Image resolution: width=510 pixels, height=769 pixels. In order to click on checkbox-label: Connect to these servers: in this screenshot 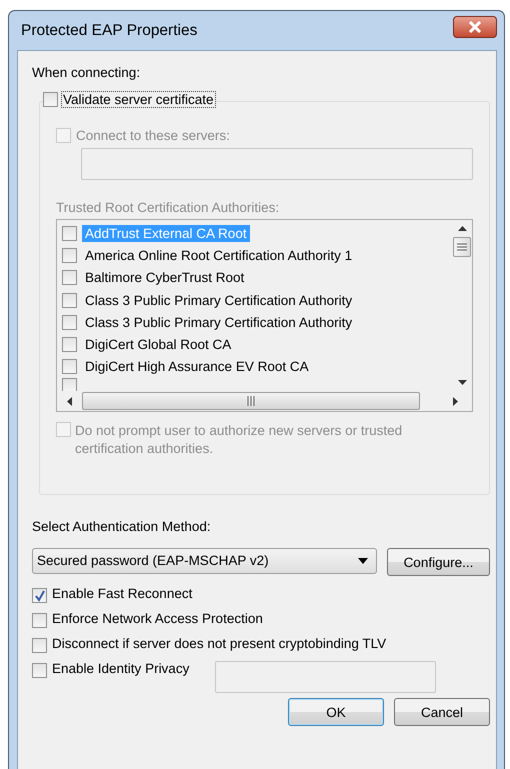, I will do `click(153, 135)`.